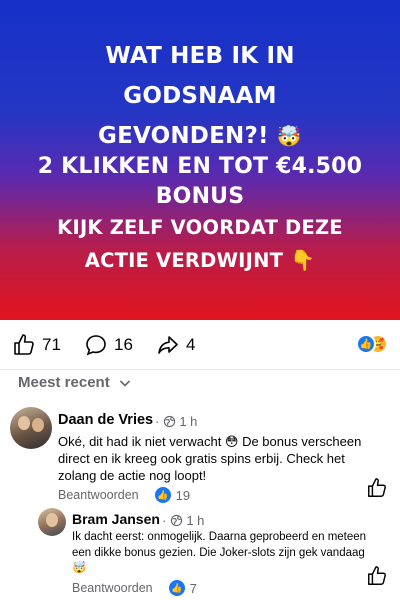 This screenshot has height=600, width=400. What do you see at coordinates (289, 136) in the screenshot?
I see `exploding-head-emoji: 🤯` at bounding box center [289, 136].